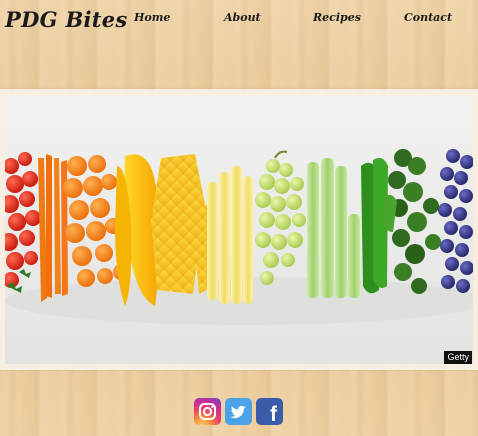 The height and width of the screenshot is (436, 478). What do you see at coordinates (273, 414) in the screenshot?
I see `facebook-glyph: f` at bounding box center [273, 414].